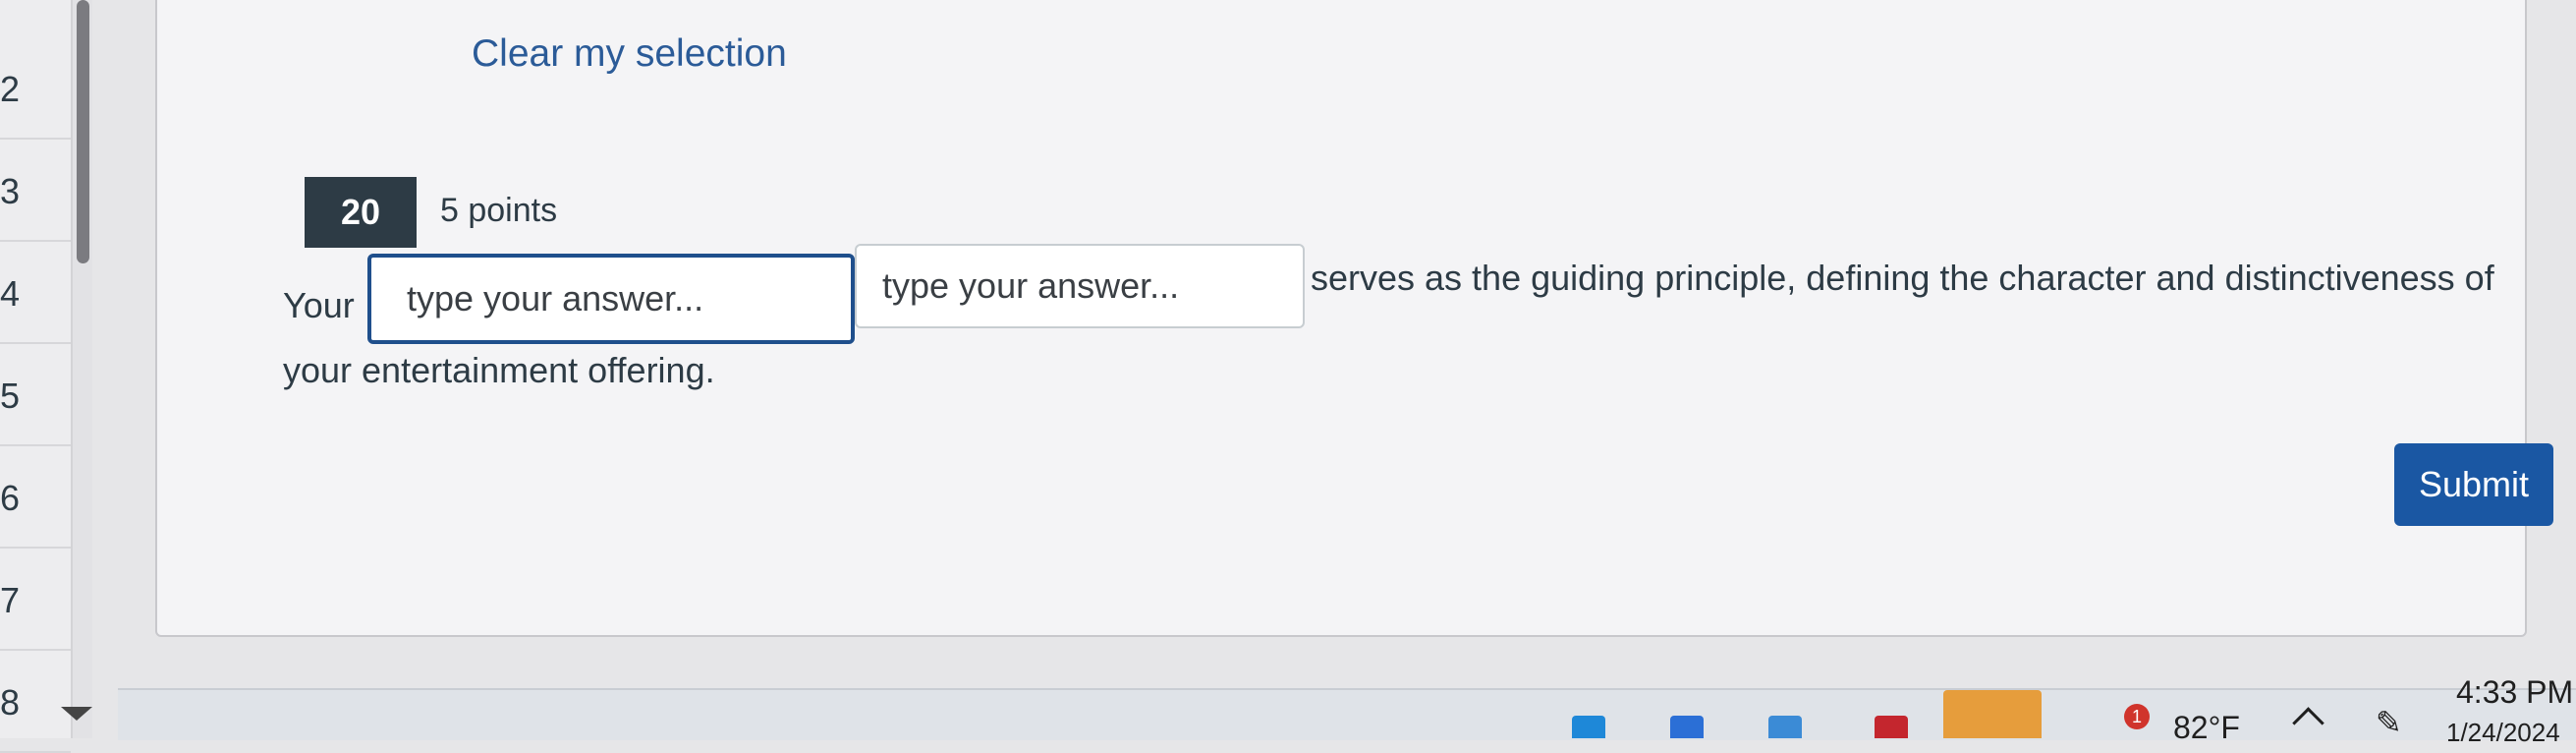  I want to click on app-icon-teams, so click(1992, 714).